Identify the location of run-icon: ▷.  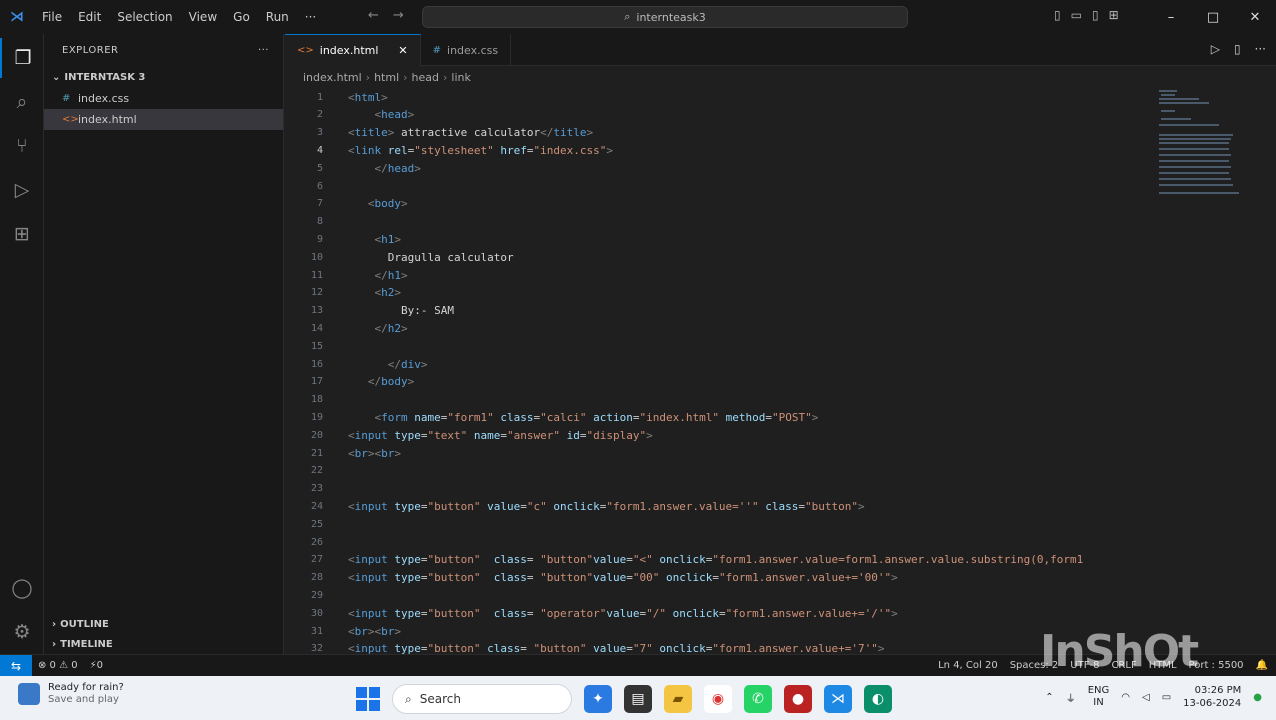
(1215, 49).